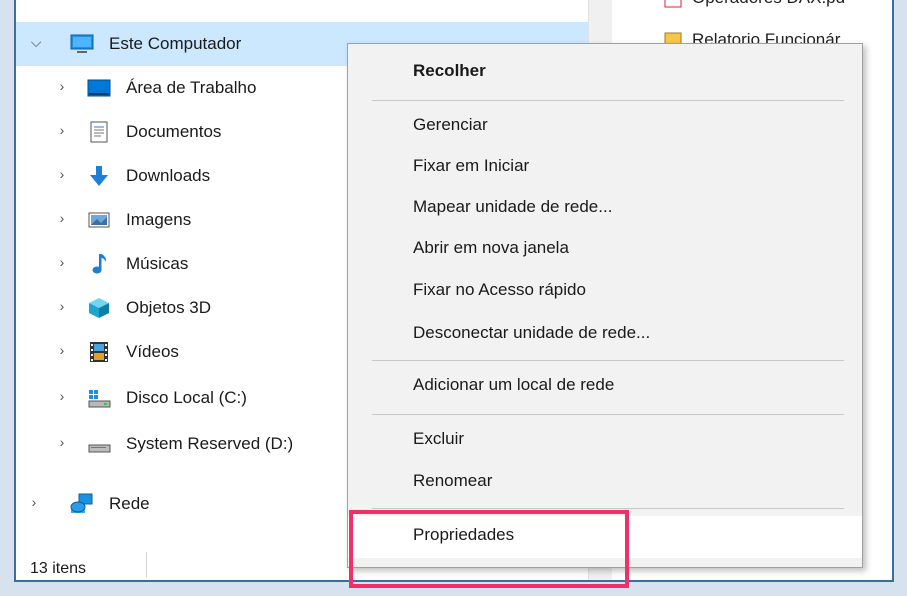  Describe the element at coordinates (36, 42) in the screenshot. I see `chevron-down-icon: ⌵` at that location.